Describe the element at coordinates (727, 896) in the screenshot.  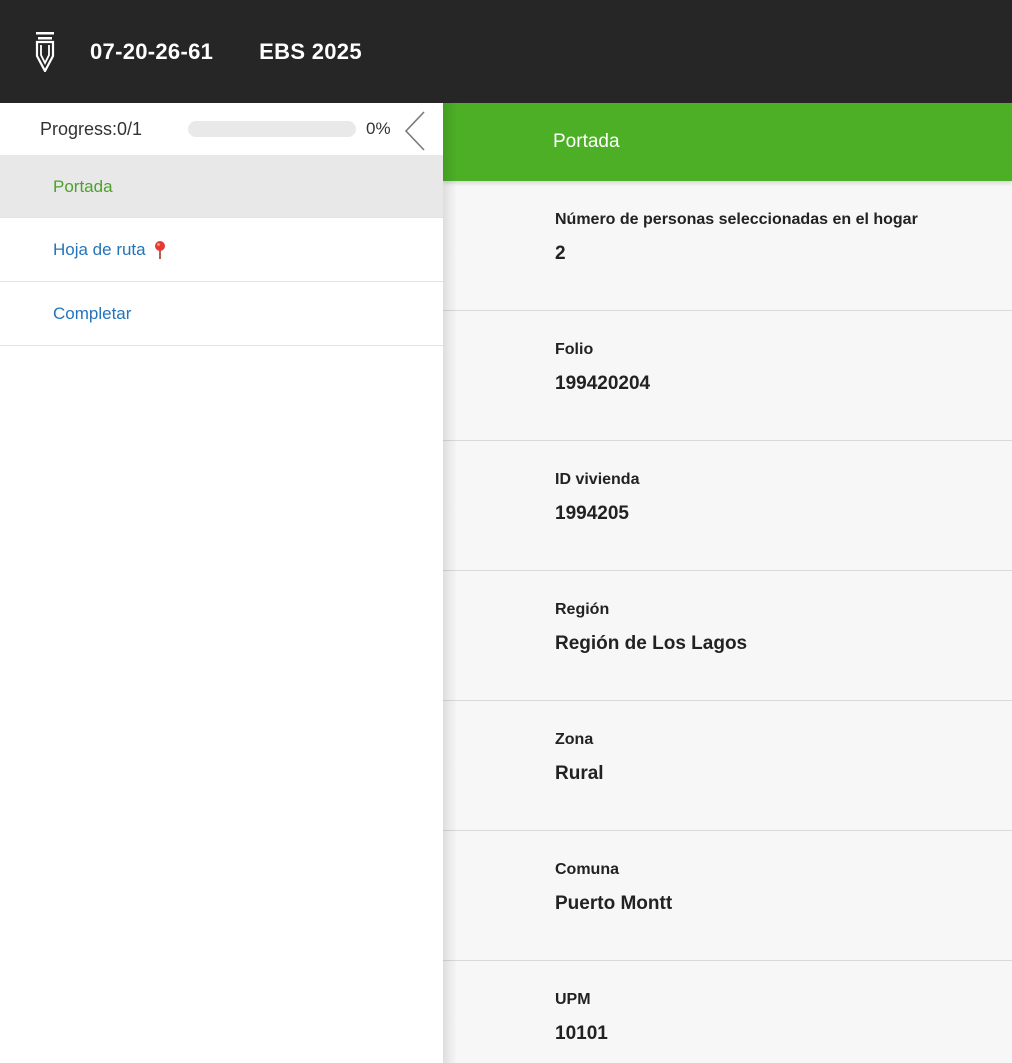
I see `field-comuna: Comuna Puerto Montt` at that location.